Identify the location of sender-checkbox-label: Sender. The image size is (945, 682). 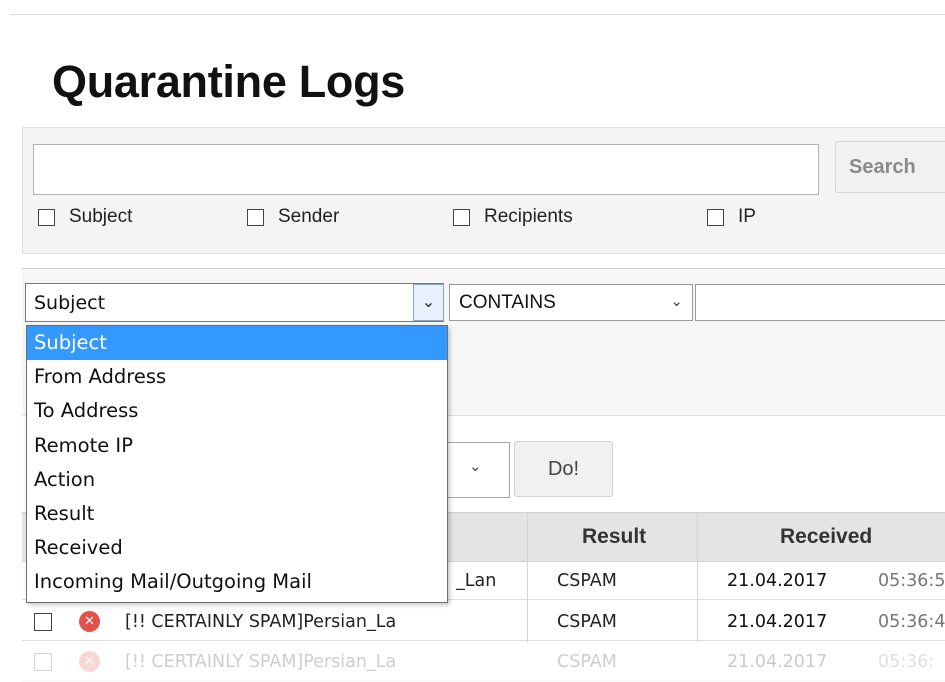
(309, 216).